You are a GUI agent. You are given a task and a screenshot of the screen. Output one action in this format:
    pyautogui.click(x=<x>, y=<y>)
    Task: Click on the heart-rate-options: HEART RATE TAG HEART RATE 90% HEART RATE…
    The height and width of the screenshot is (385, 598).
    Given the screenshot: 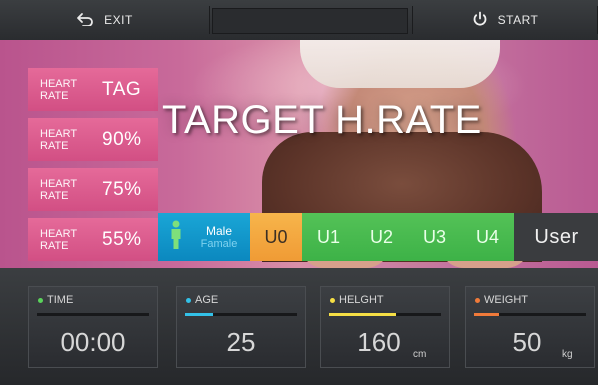 What is the action you would take?
    pyautogui.click(x=93, y=168)
    